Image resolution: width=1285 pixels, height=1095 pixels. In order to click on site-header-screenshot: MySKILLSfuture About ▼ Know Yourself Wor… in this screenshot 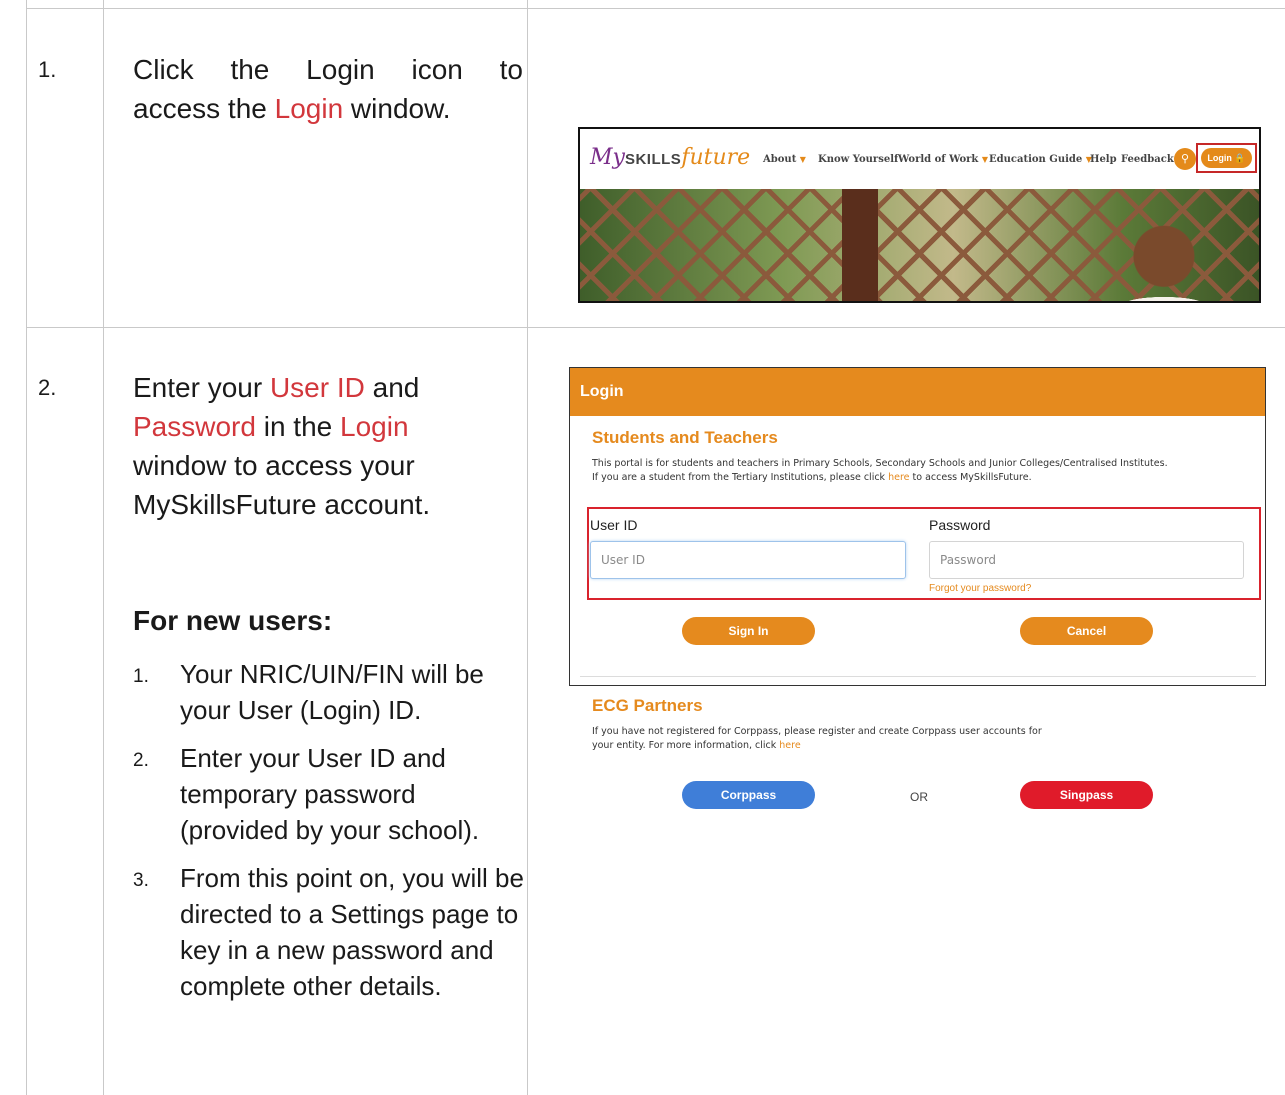, I will do `click(919, 215)`.